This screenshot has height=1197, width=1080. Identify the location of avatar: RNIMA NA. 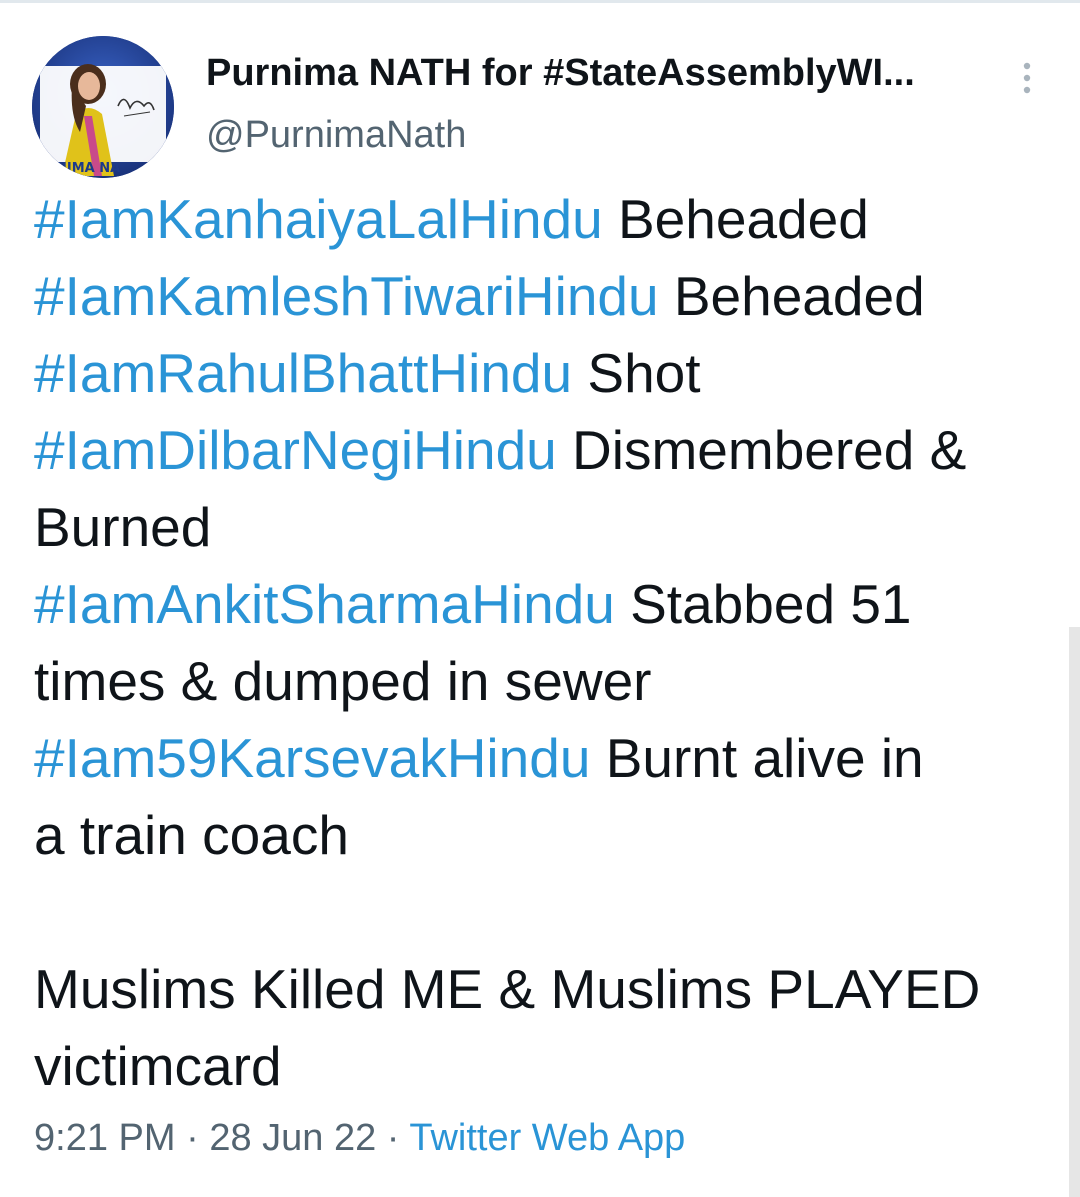
(103, 107).